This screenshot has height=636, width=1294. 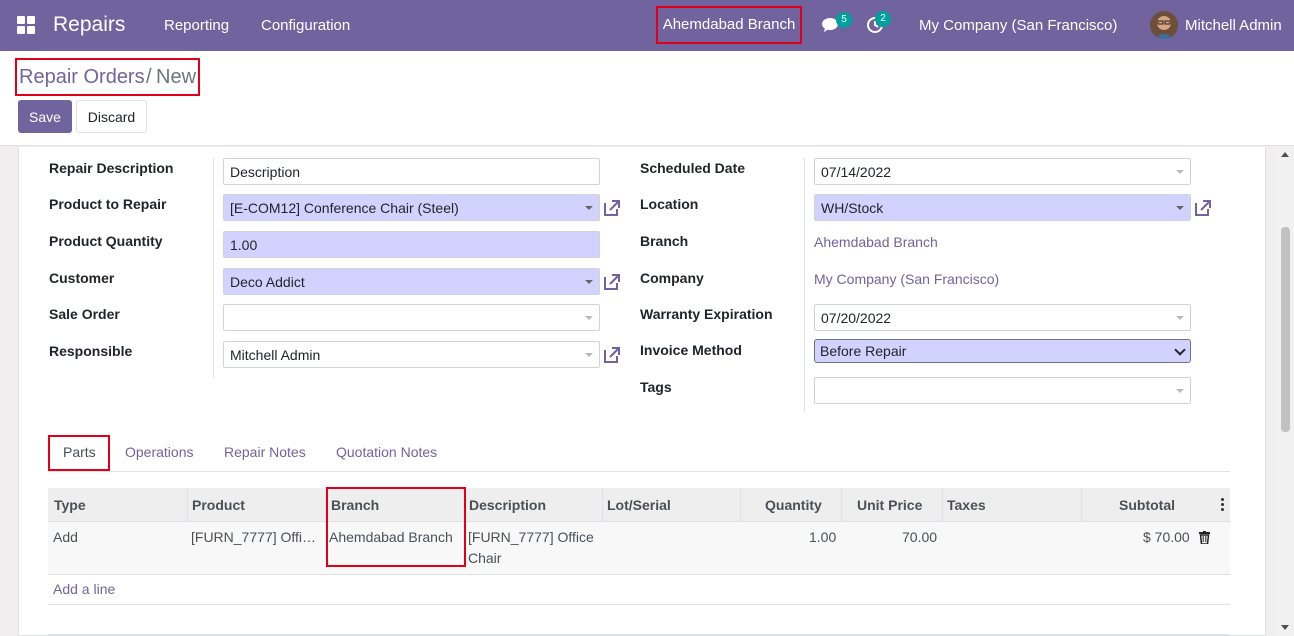 What do you see at coordinates (822, 537) in the screenshot?
I see `cell-quantity: 1.00` at bounding box center [822, 537].